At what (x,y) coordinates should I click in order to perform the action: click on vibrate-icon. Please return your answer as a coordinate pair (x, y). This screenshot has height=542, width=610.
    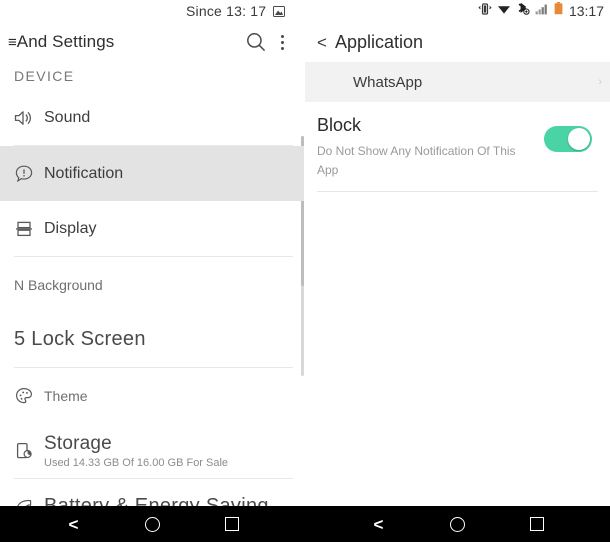
    Looking at the image, I should click on (485, 11).